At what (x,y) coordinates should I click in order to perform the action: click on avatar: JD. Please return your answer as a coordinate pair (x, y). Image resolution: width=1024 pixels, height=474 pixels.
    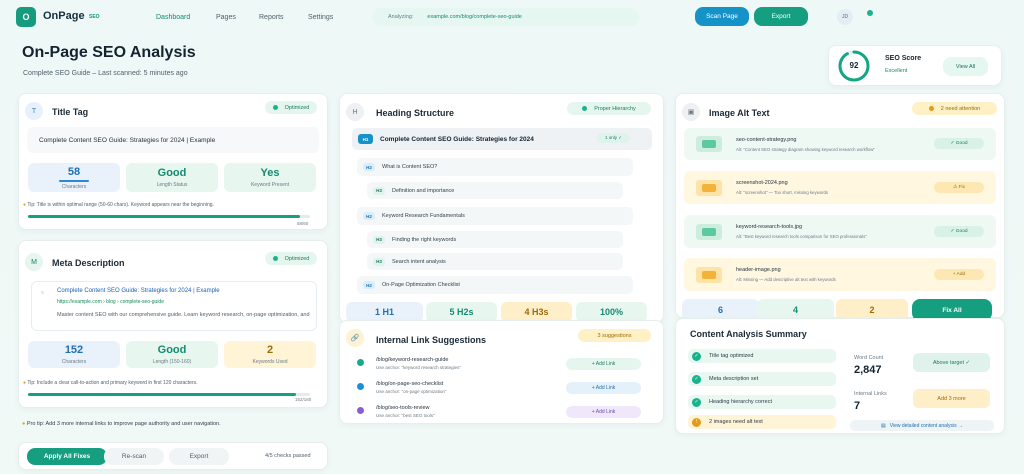
    Looking at the image, I should click on (845, 17).